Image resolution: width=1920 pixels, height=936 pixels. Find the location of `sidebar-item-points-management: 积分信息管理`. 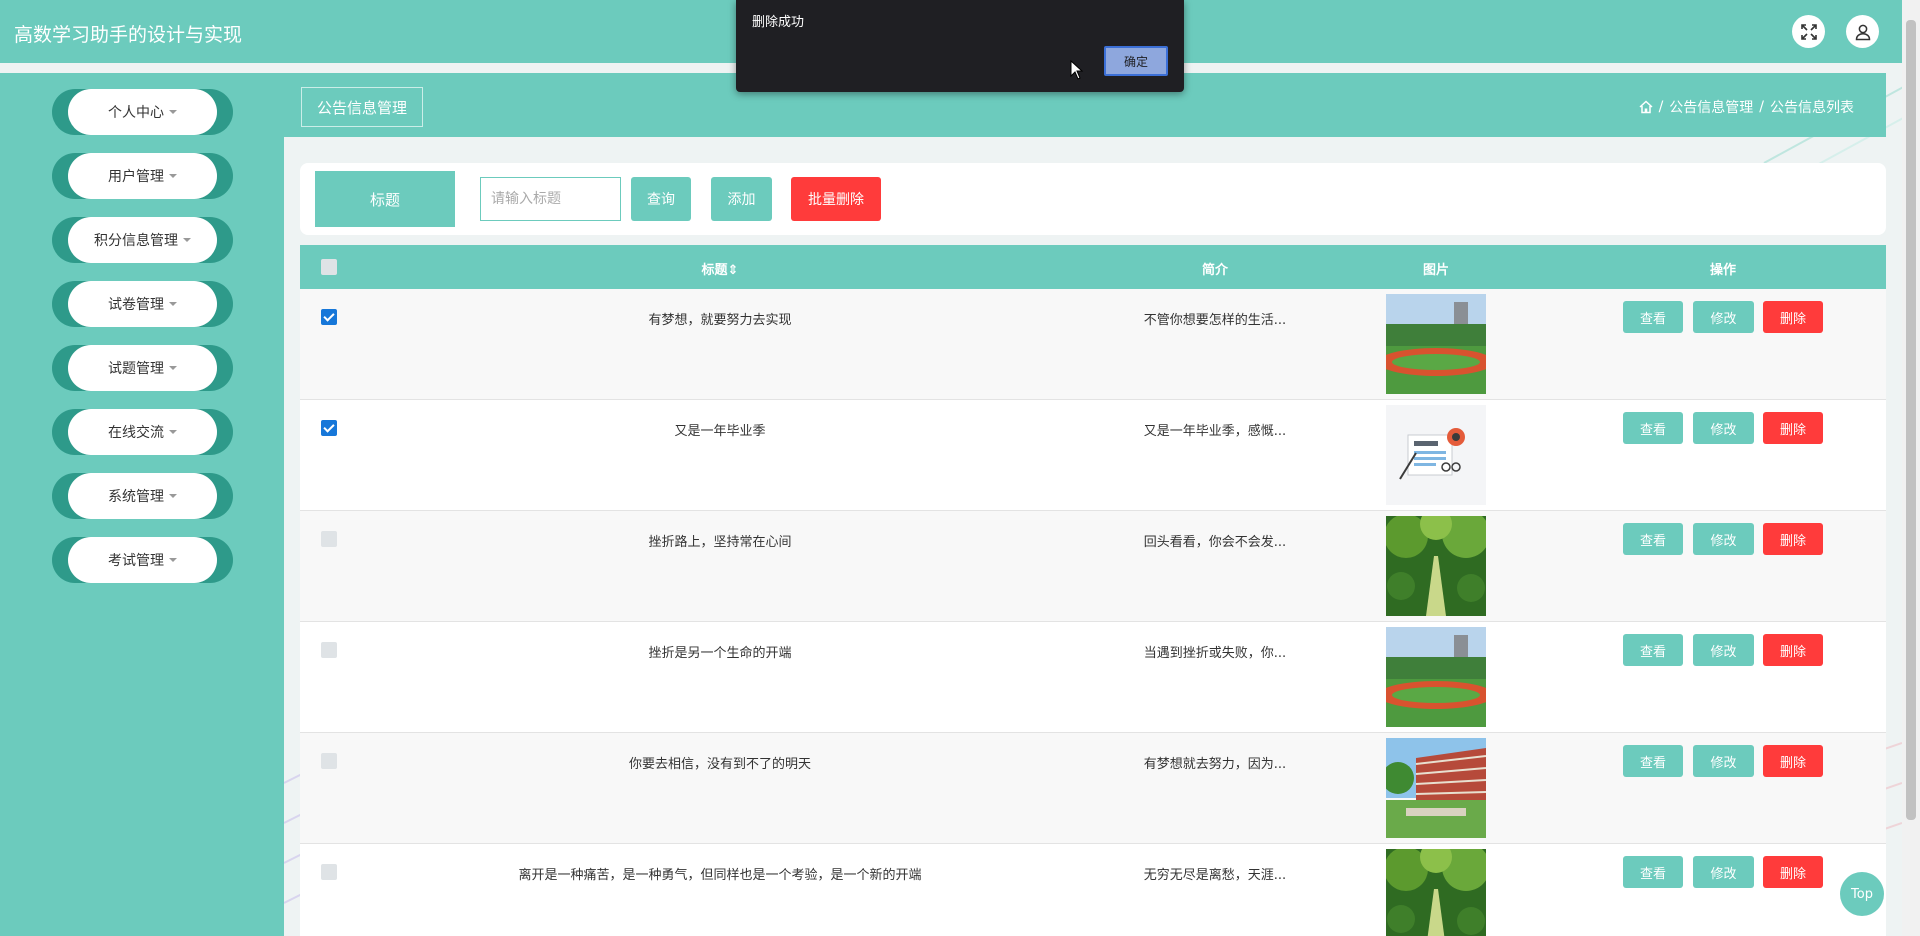

sidebar-item-points-management: 积分信息管理 is located at coordinates (142, 240).